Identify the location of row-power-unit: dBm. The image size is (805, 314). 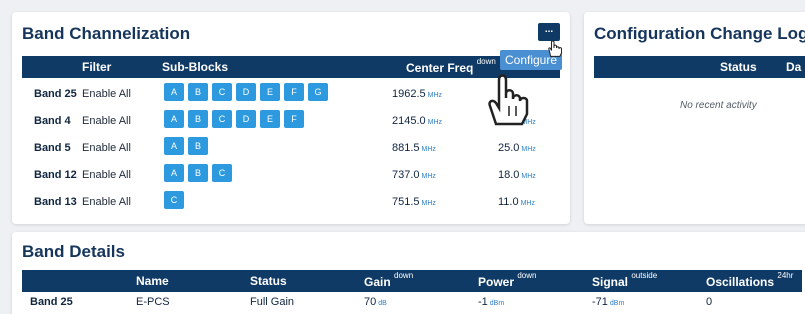
(497, 303).